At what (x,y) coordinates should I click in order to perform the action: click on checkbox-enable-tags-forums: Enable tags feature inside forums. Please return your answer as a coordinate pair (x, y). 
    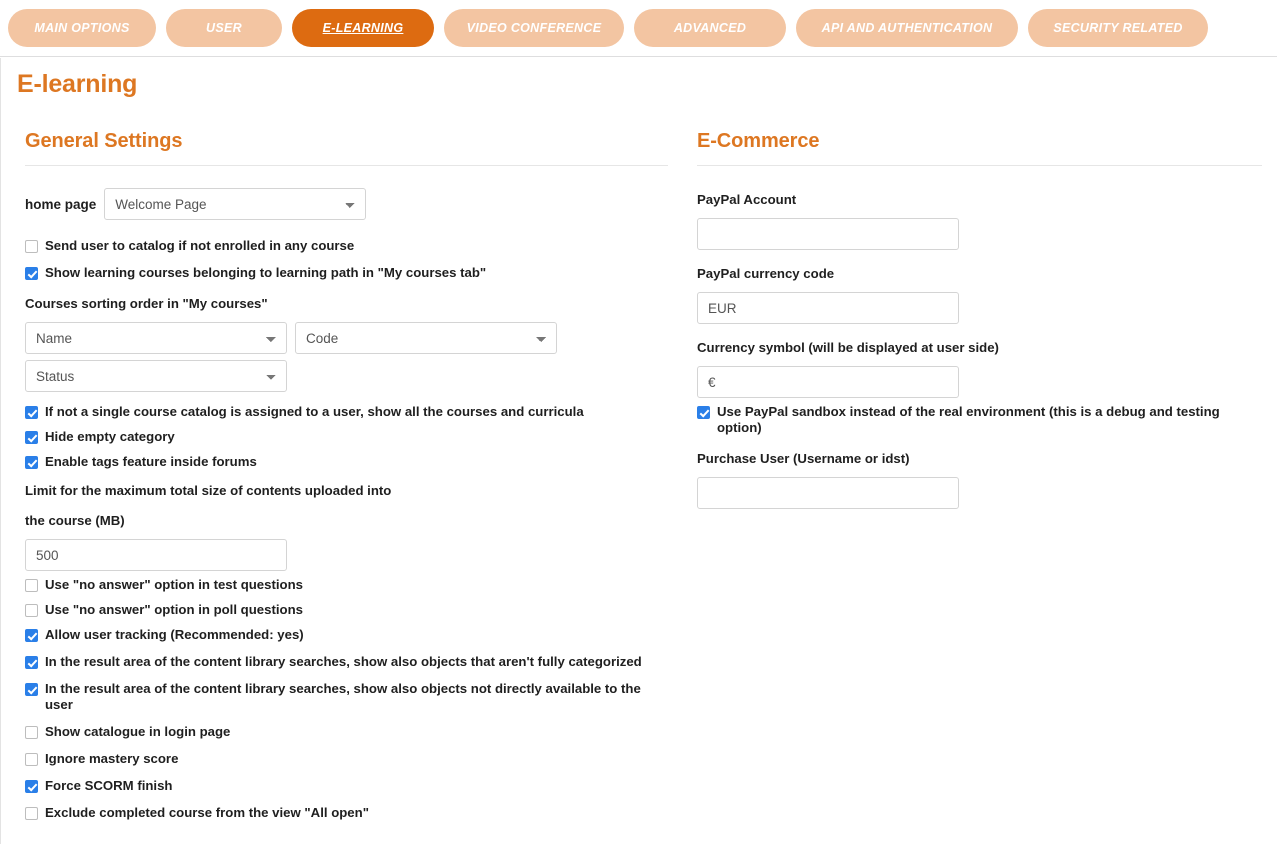
    Looking at the image, I should click on (346, 462).